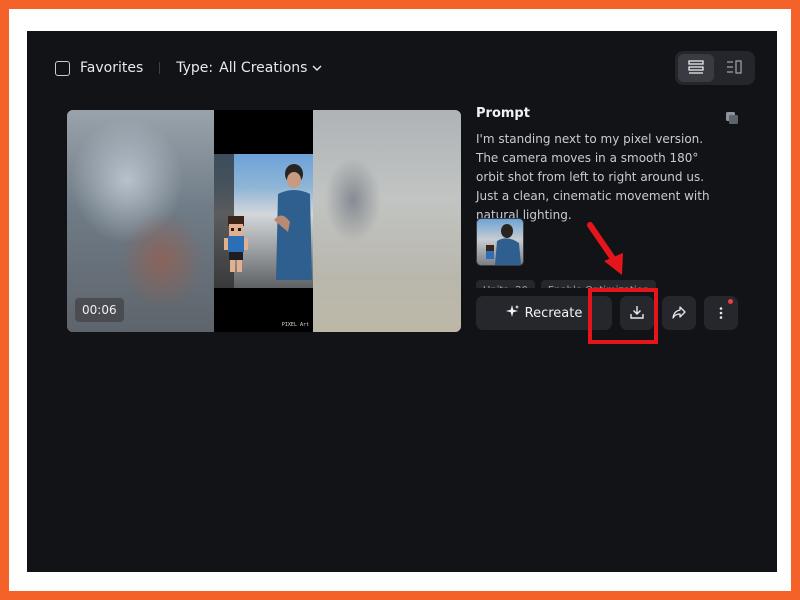 Image resolution: width=800 pixels, height=600 pixels. I want to click on download-highlight-box, so click(623, 316).